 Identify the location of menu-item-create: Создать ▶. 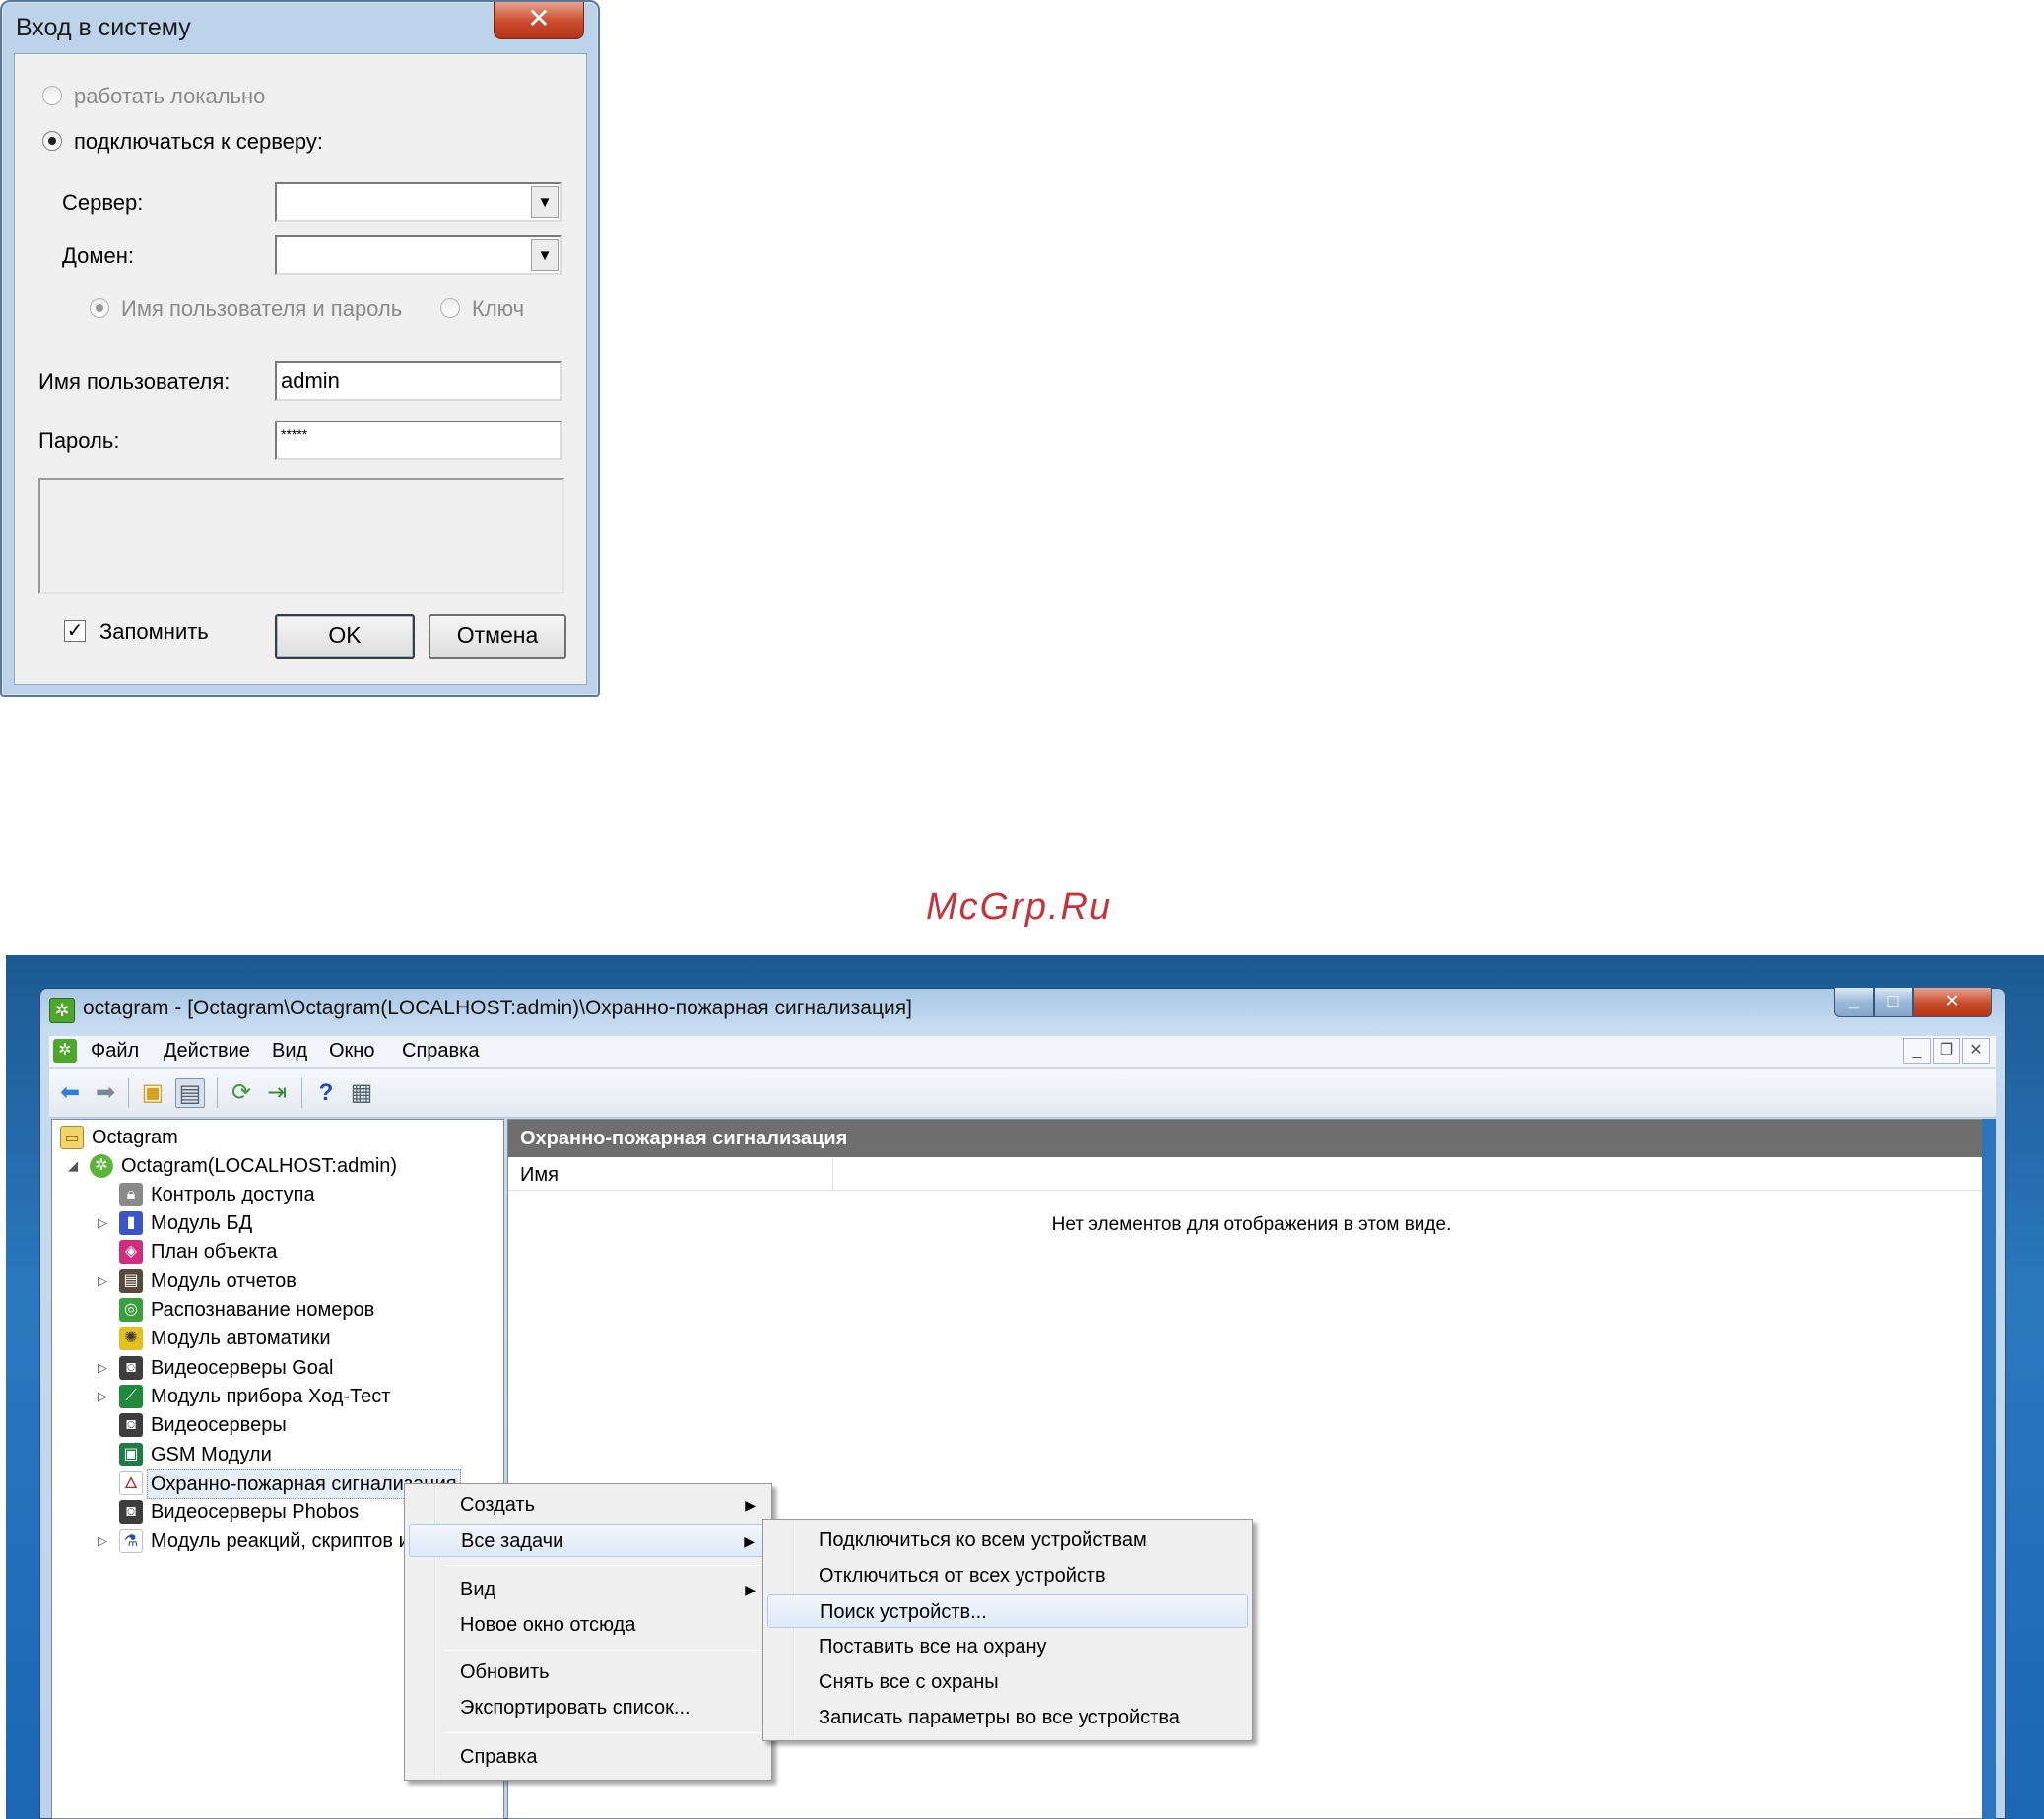
(588, 1505).